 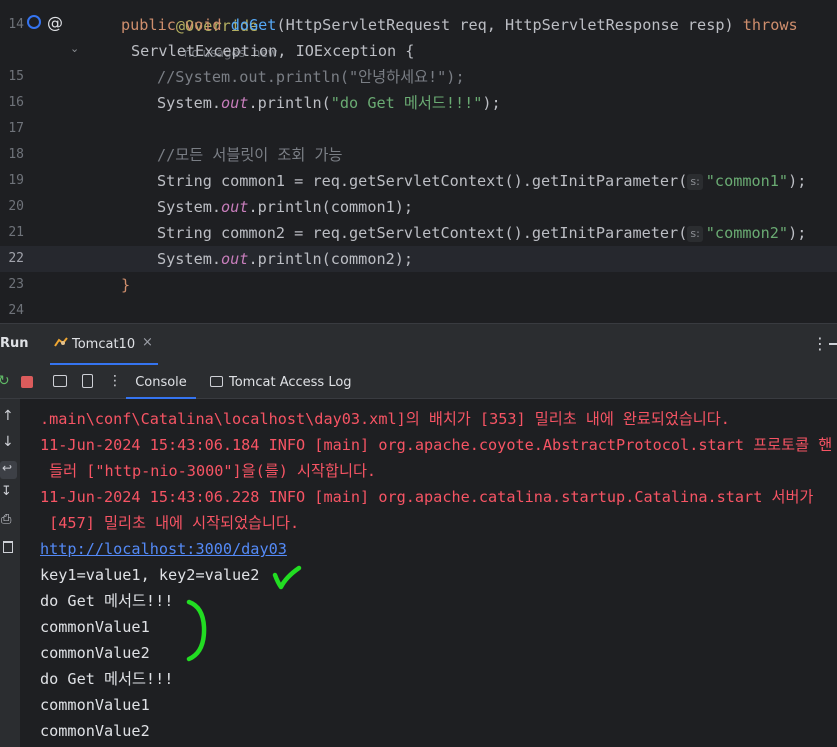 I want to click on code-comment: //System.out.println("안녕하세요!");, so click(x=311, y=77).